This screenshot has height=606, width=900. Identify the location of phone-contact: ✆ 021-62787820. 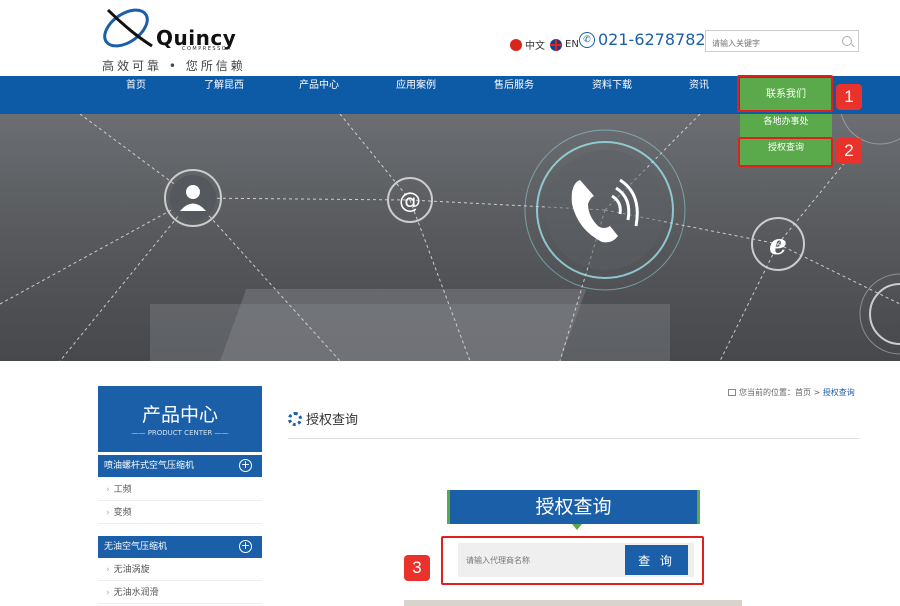
(647, 39).